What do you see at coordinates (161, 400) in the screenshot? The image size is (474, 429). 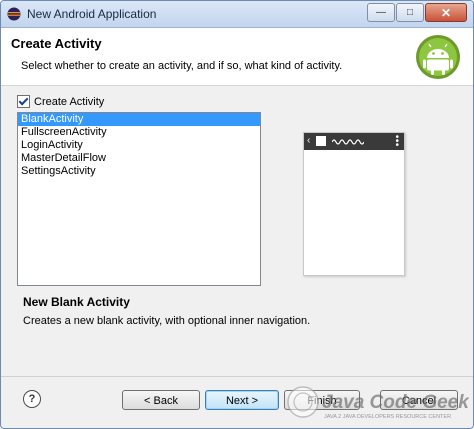 I see `back-button: < Back` at bounding box center [161, 400].